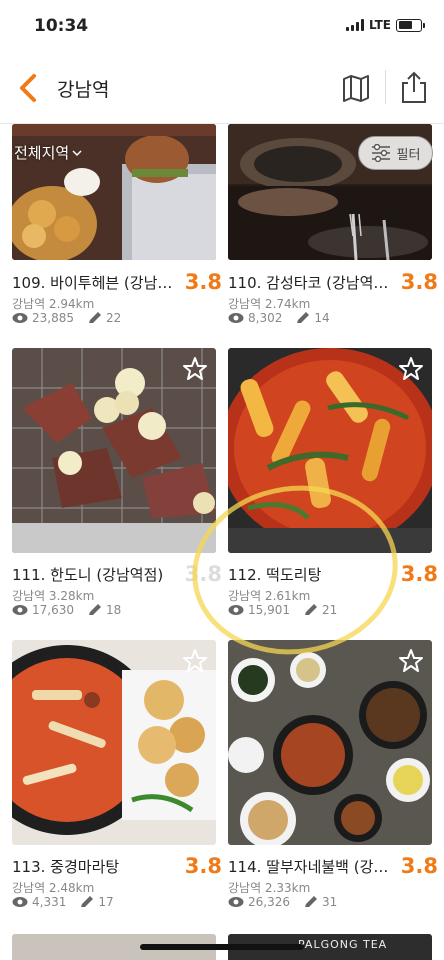  Describe the element at coordinates (53, 318) in the screenshot. I see `view-count: 23,885` at that location.